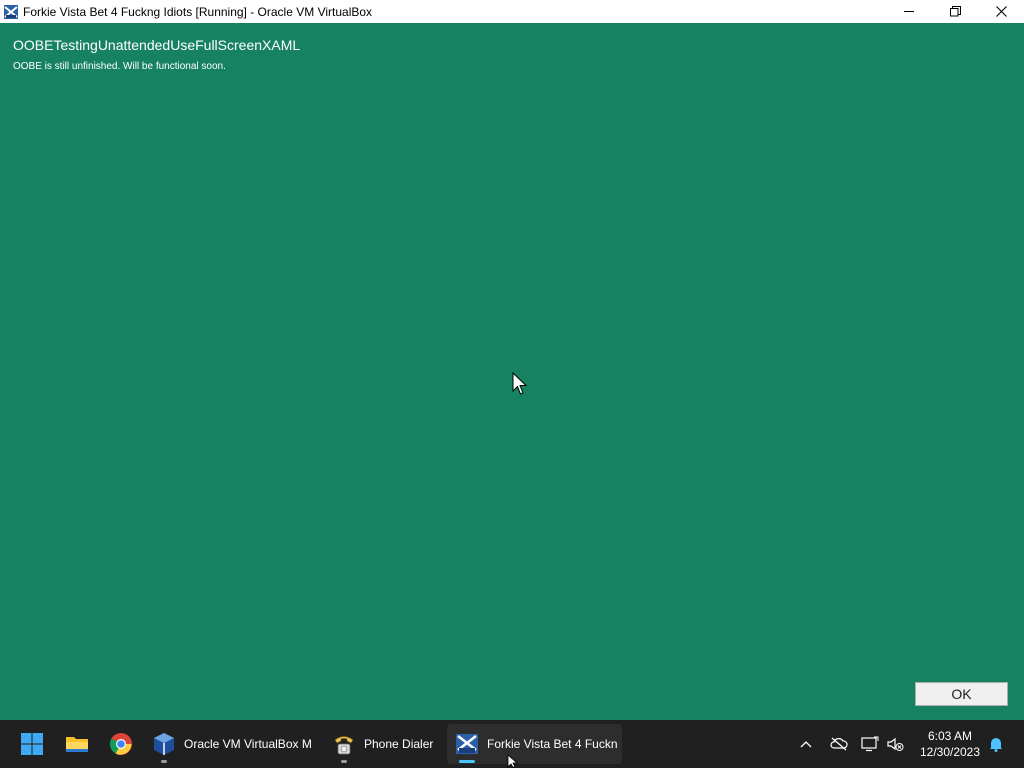  I want to click on volume-muted-icon, so click(895, 744).